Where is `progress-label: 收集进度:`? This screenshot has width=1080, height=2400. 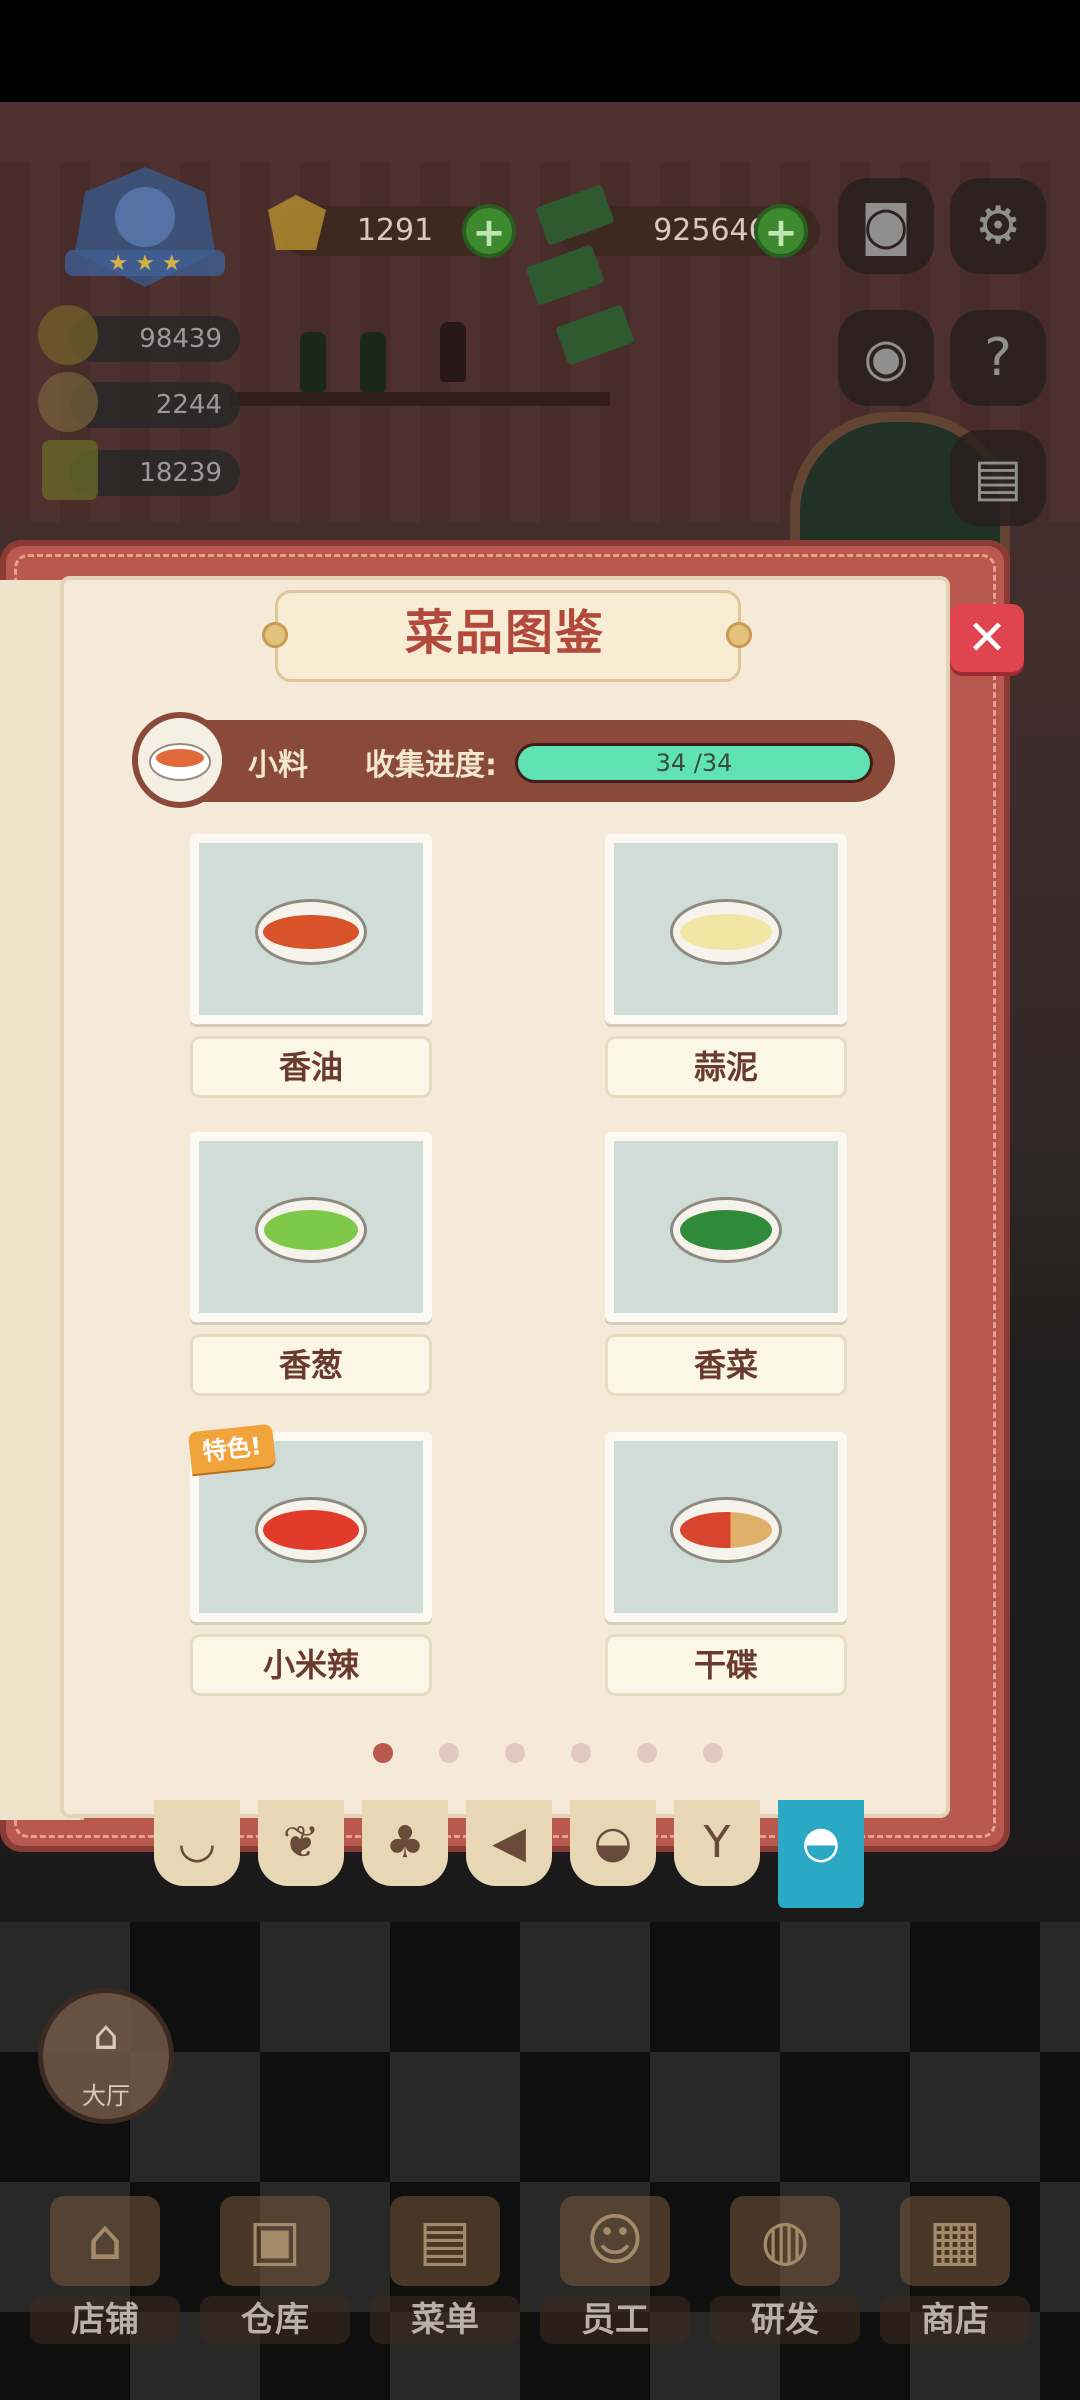
progress-label: 收集进度: is located at coordinates (431, 765).